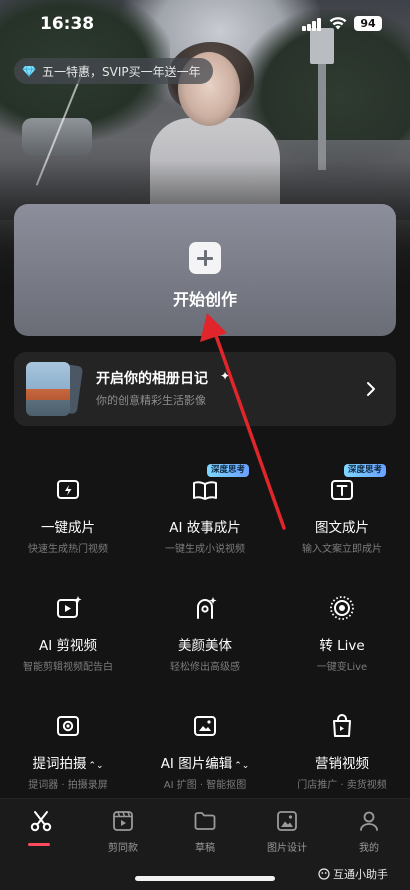 This screenshot has height=890, width=410. I want to click on nav-item-profile: 我的, so click(369, 829).